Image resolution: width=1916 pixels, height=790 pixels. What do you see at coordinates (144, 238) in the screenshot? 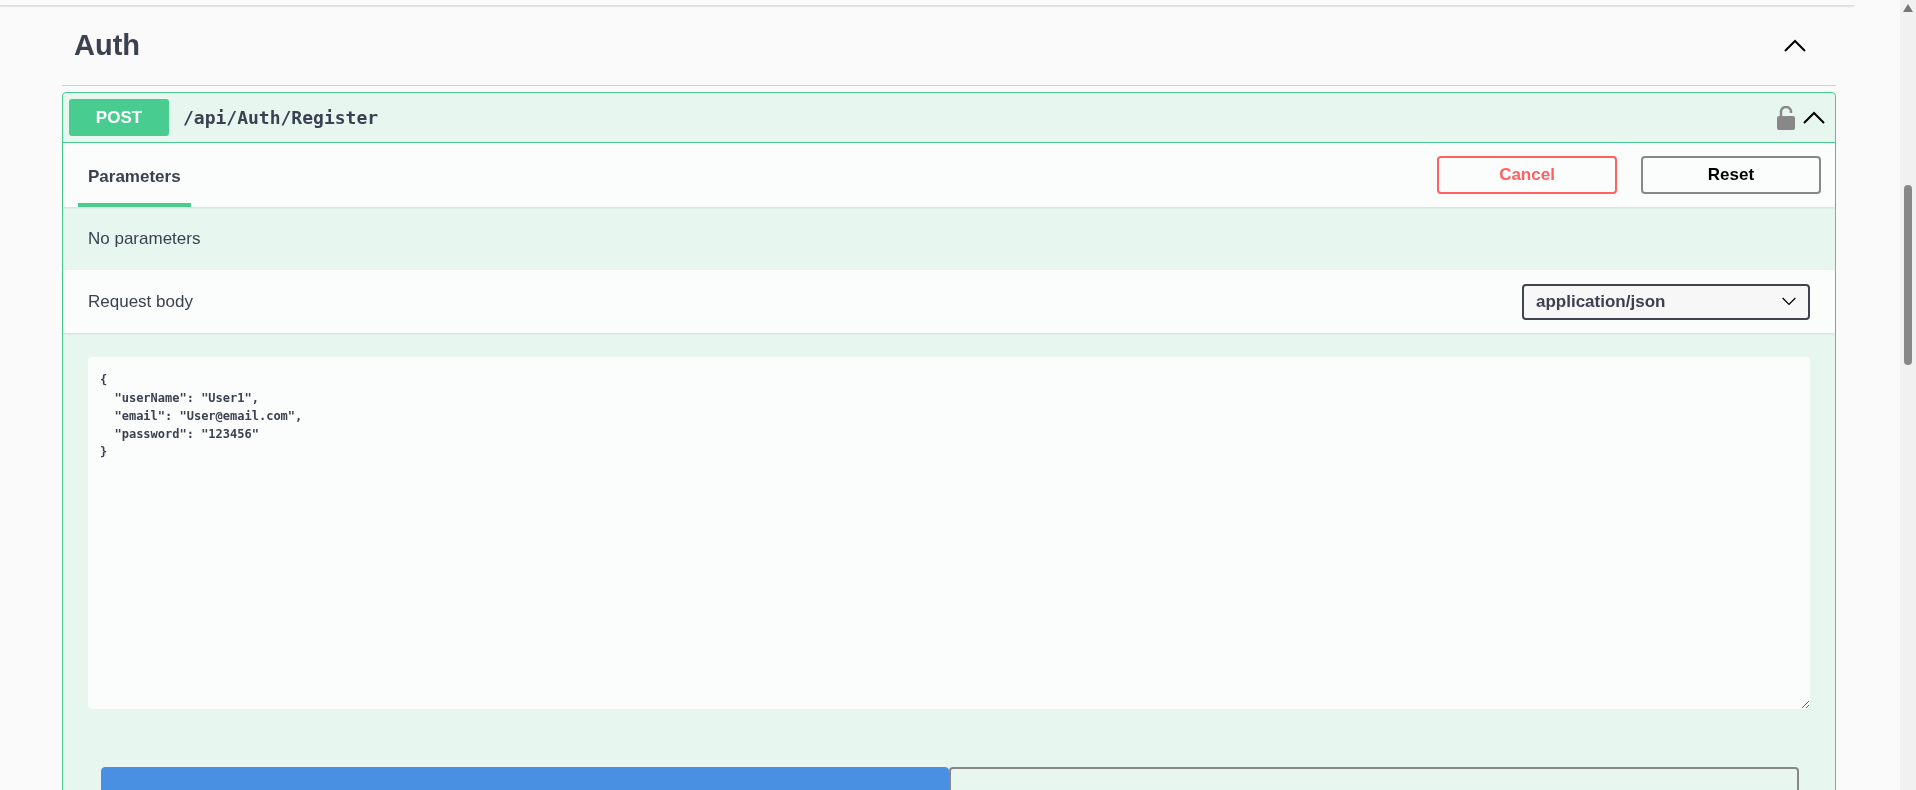
I see `no-parameters-text: No parameters` at bounding box center [144, 238].